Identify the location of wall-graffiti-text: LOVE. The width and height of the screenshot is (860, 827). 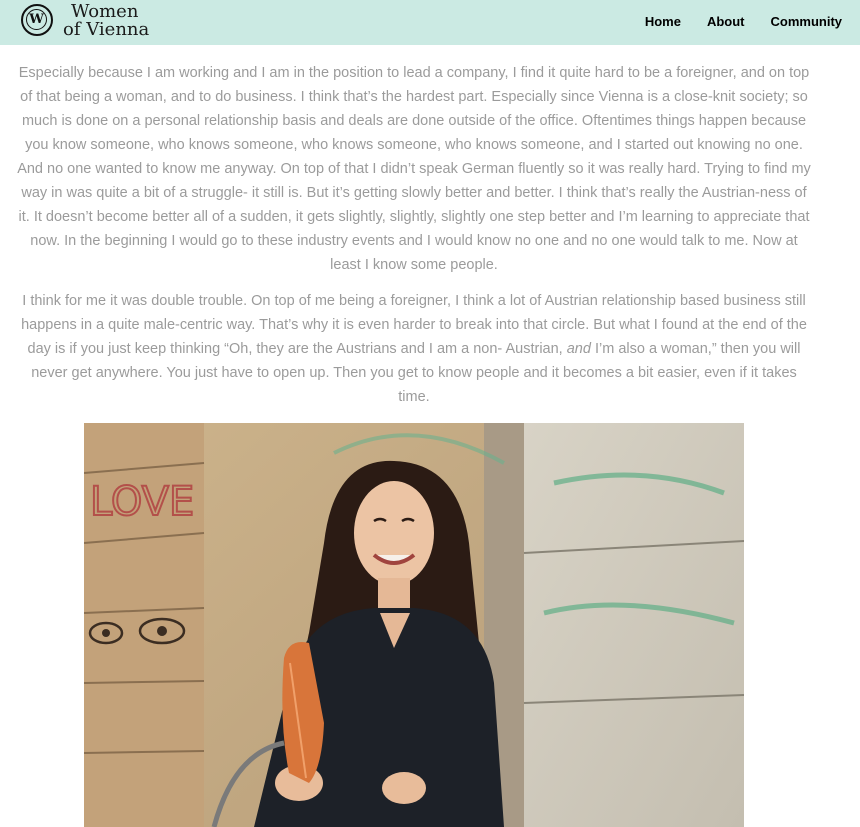
(142, 502).